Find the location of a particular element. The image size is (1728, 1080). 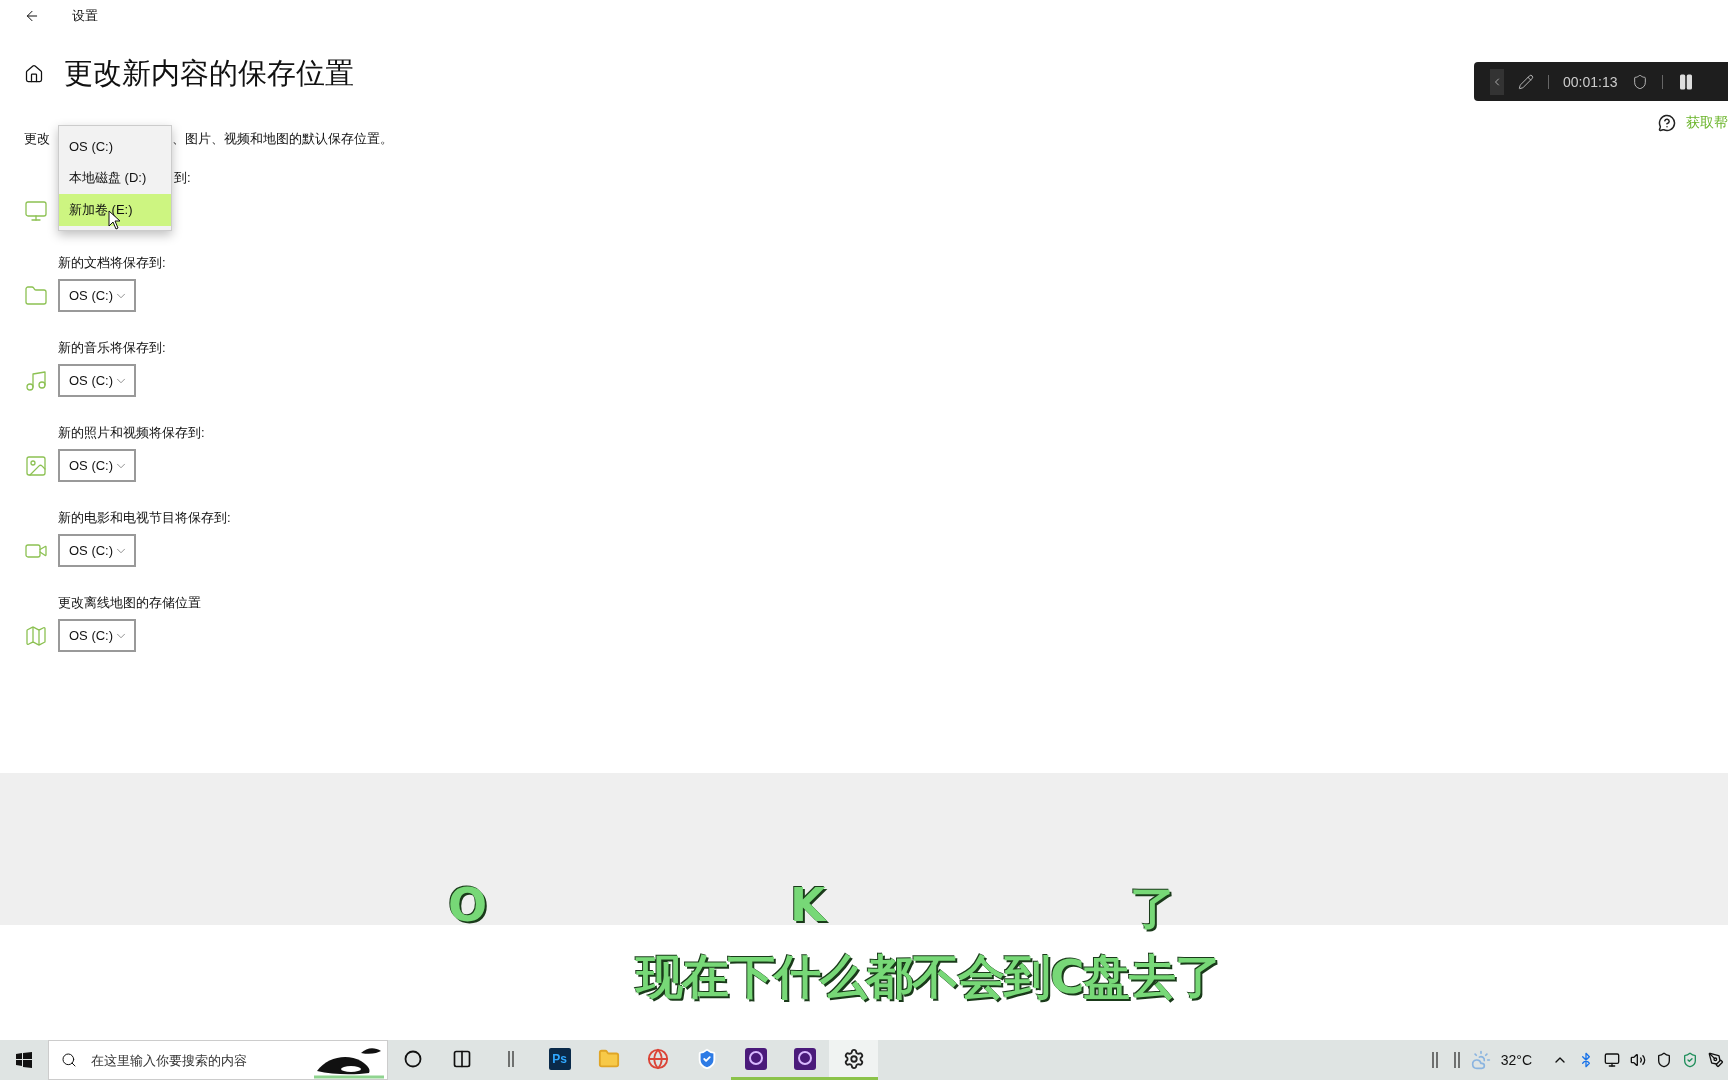

photoshop-icon: Ps is located at coordinates (559, 1058).